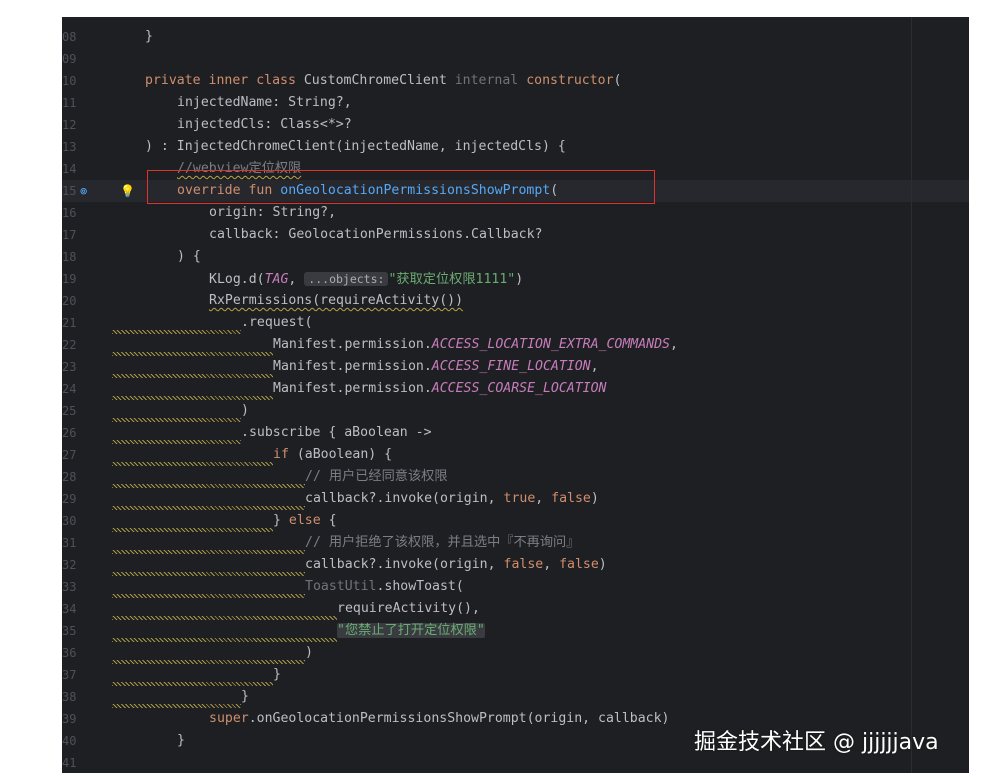 The image size is (986, 777). What do you see at coordinates (69, 543) in the screenshot?
I see `line-number: 31` at bounding box center [69, 543].